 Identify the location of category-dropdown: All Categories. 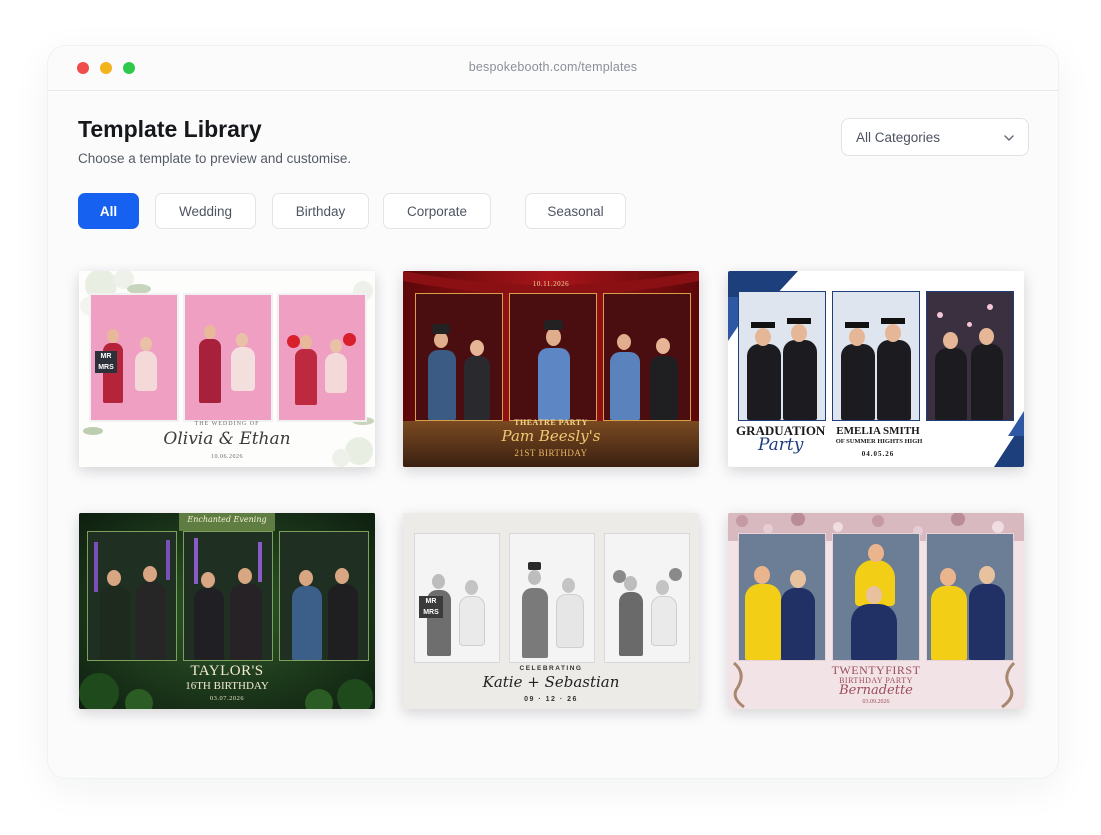
(935, 137).